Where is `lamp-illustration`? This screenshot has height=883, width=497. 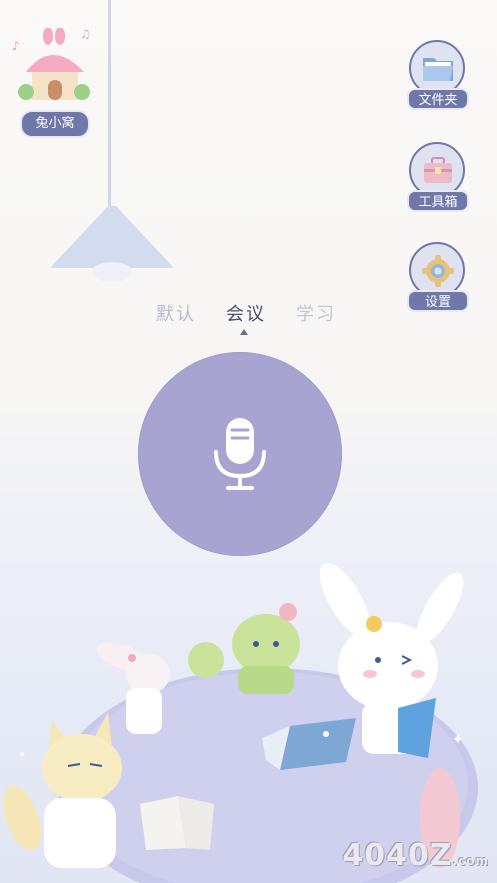 lamp-illustration is located at coordinates (112, 244).